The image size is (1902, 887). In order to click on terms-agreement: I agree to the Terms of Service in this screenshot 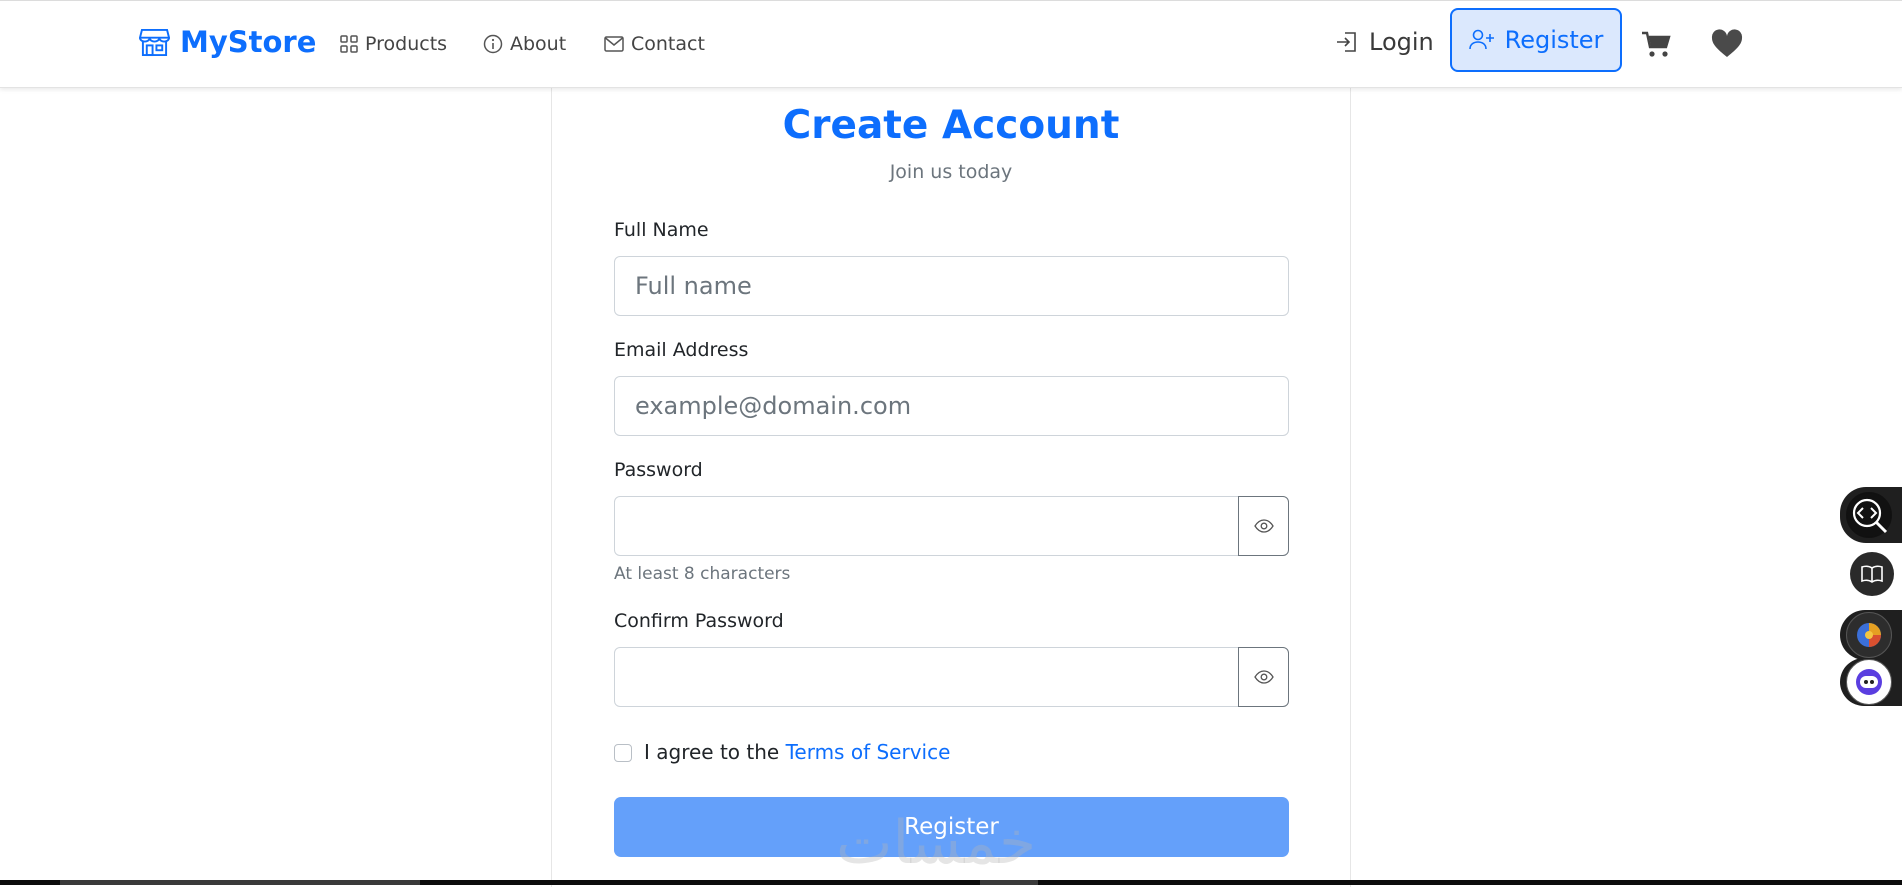, I will do `click(797, 752)`.